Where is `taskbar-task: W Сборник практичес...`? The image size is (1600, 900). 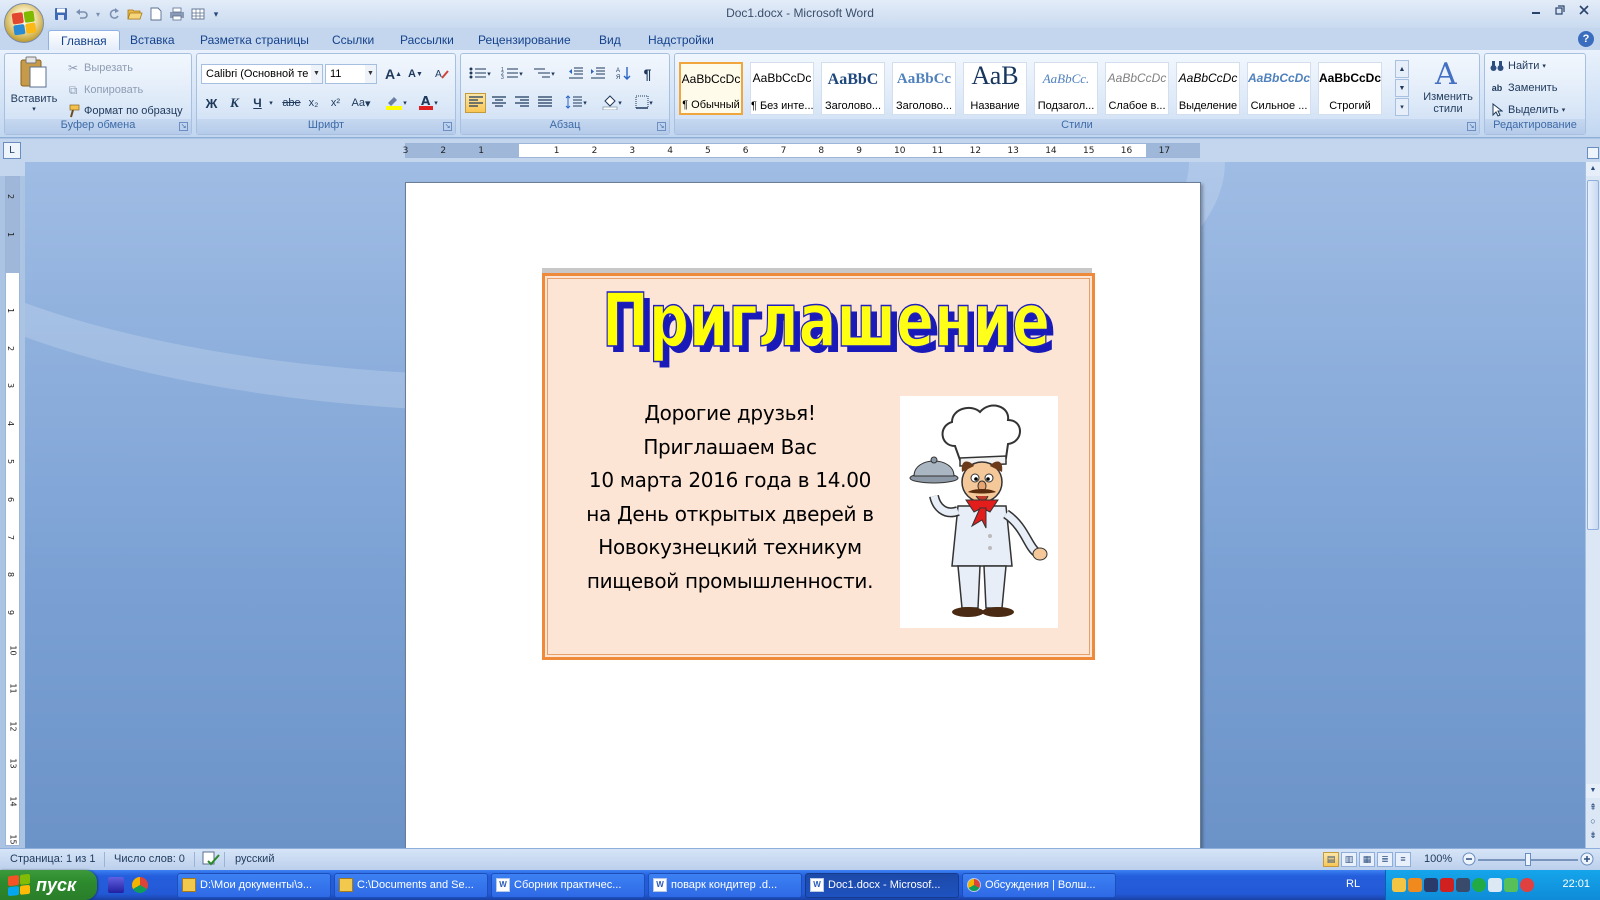 taskbar-task: W Сборник практичес... is located at coordinates (568, 885).